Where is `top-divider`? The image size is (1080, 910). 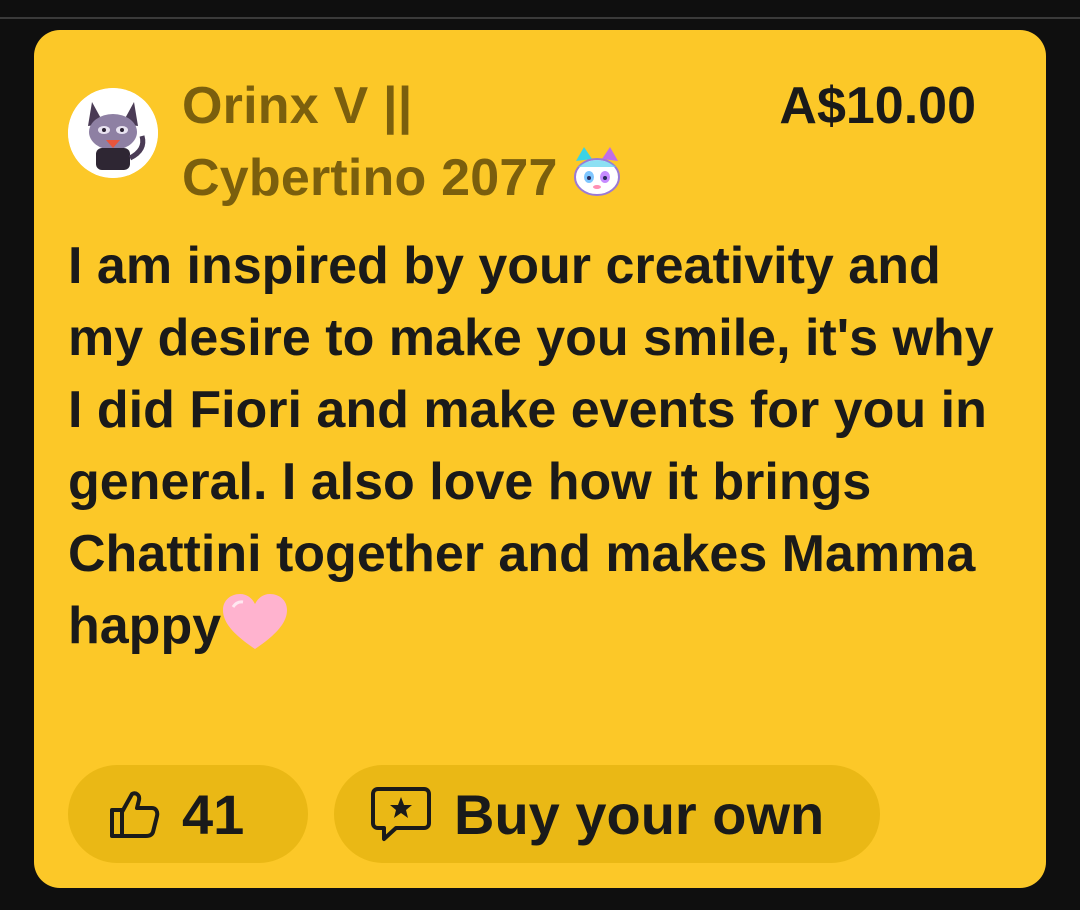 top-divider is located at coordinates (540, 18).